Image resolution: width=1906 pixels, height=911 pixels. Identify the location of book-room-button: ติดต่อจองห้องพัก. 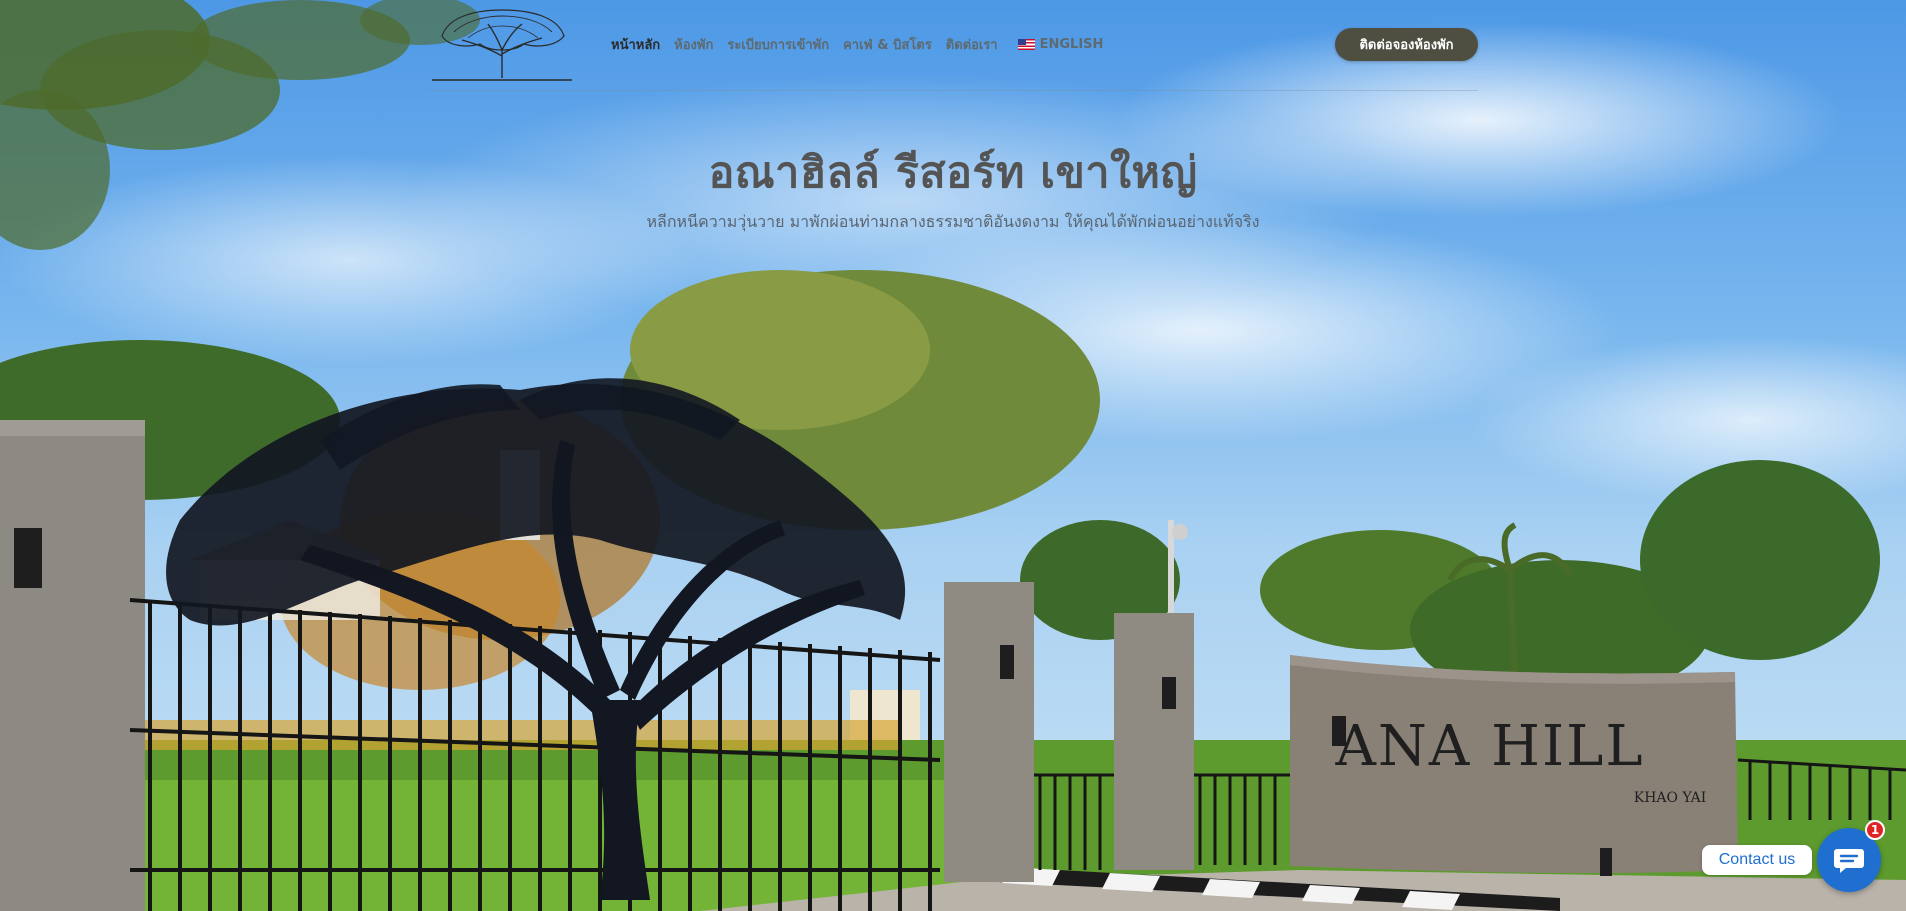
(1406, 44).